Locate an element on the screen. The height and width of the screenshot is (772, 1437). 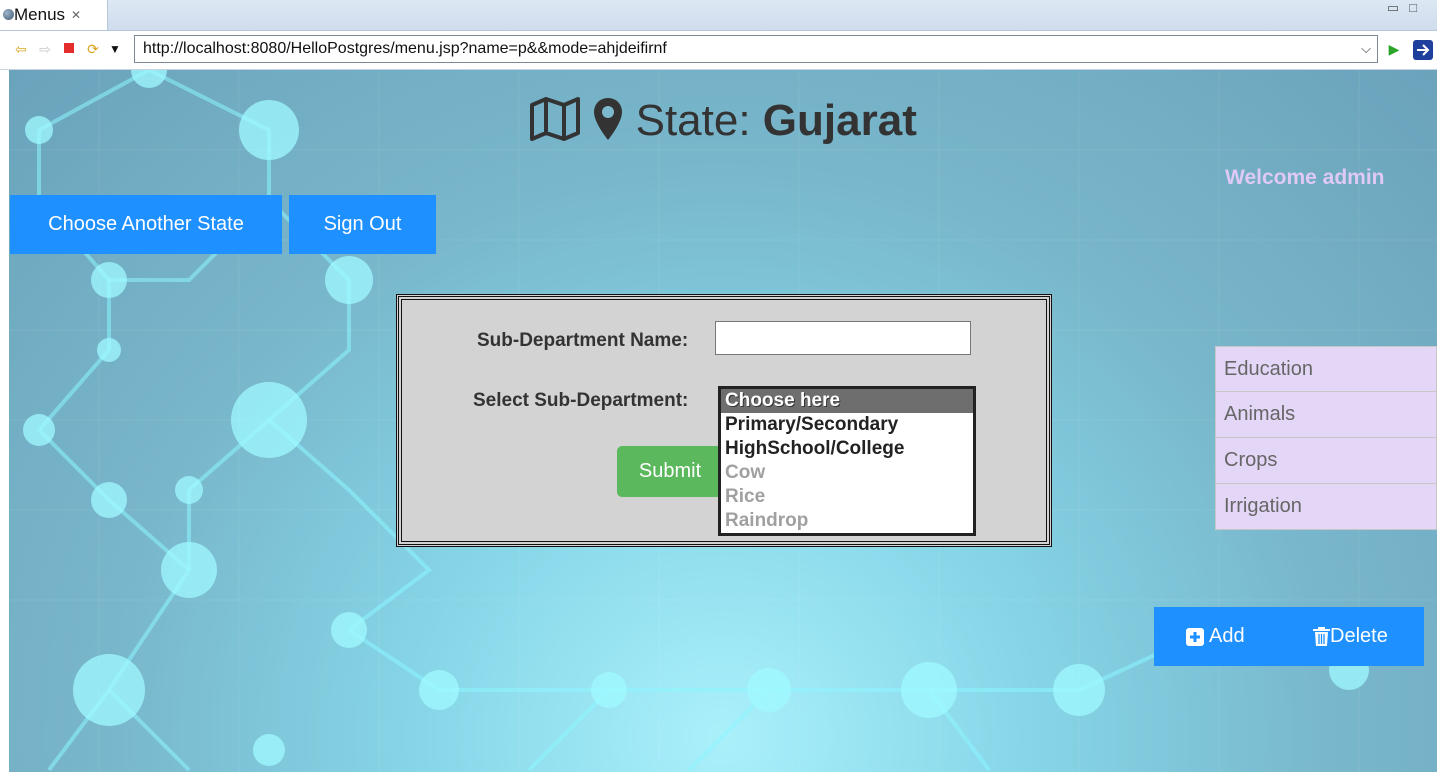
sub-department-name-input is located at coordinates (843, 338).